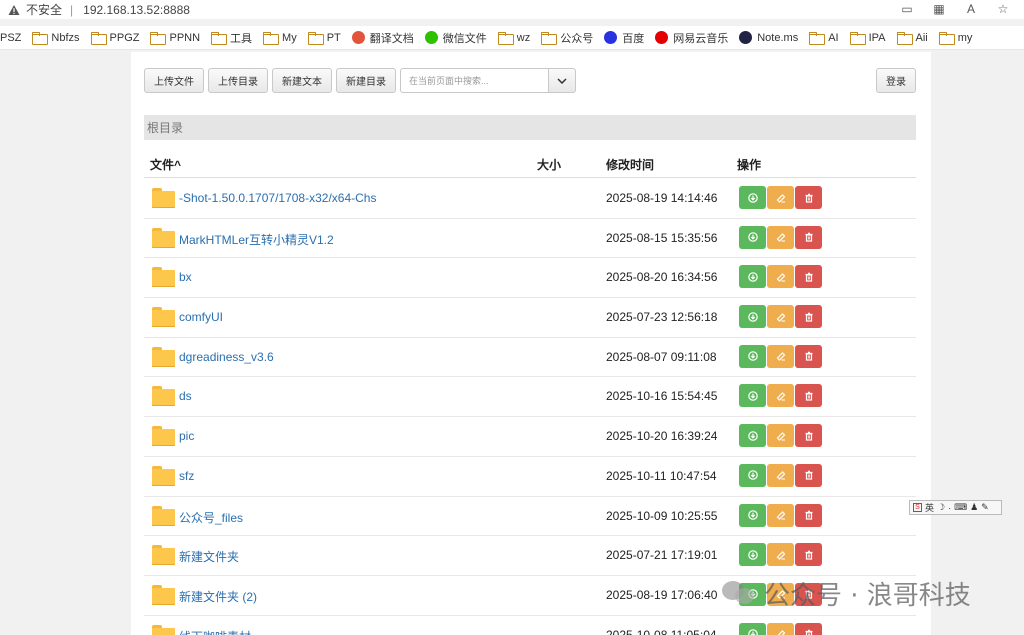 This screenshot has height=635, width=1024. I want to click on bookmark-item: 百度, so click(624, 38).